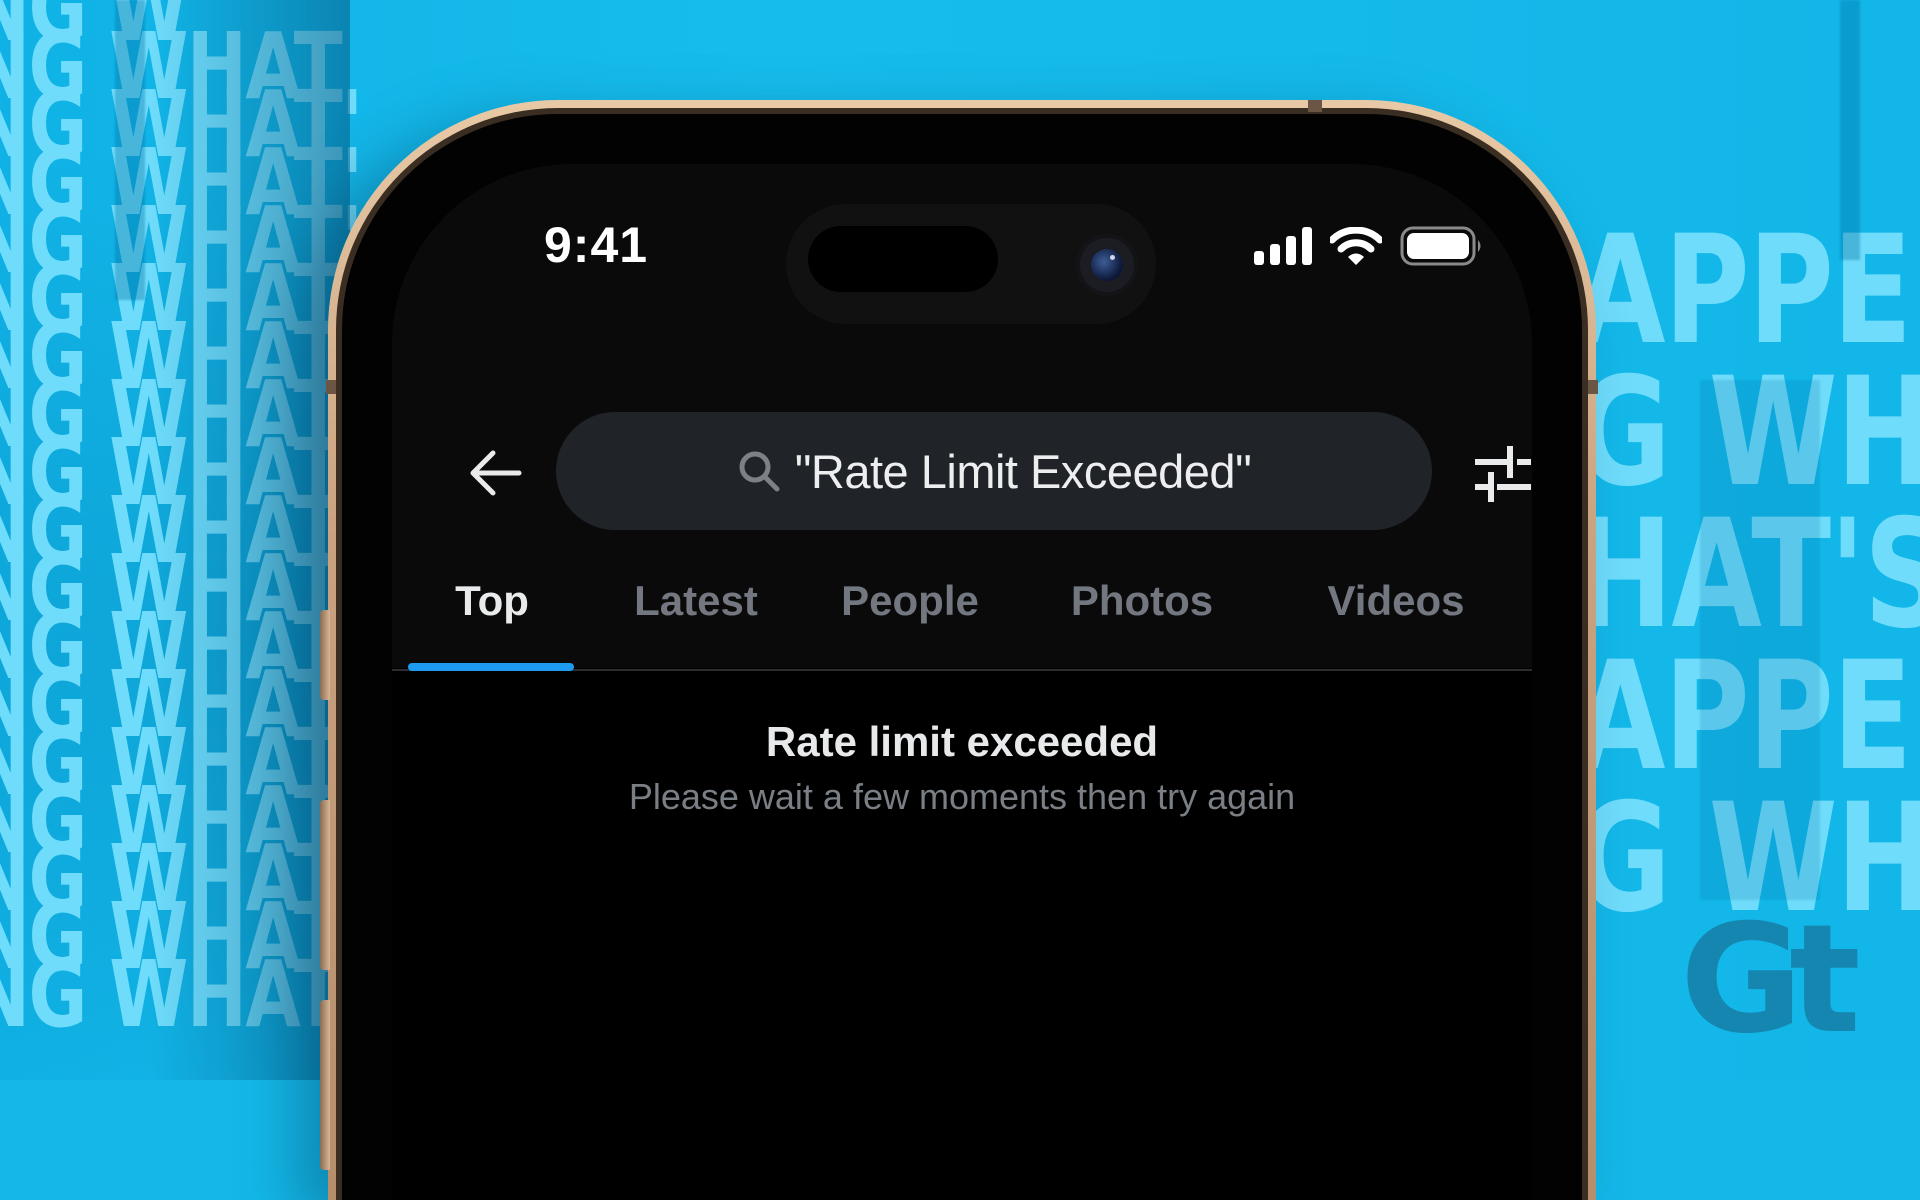 This screenshot has width=1920, height=1200. What do you see at coordinates (1503, 474) in the screenshot?
I see `sliders-icon` at bounding box center [1503, 474].